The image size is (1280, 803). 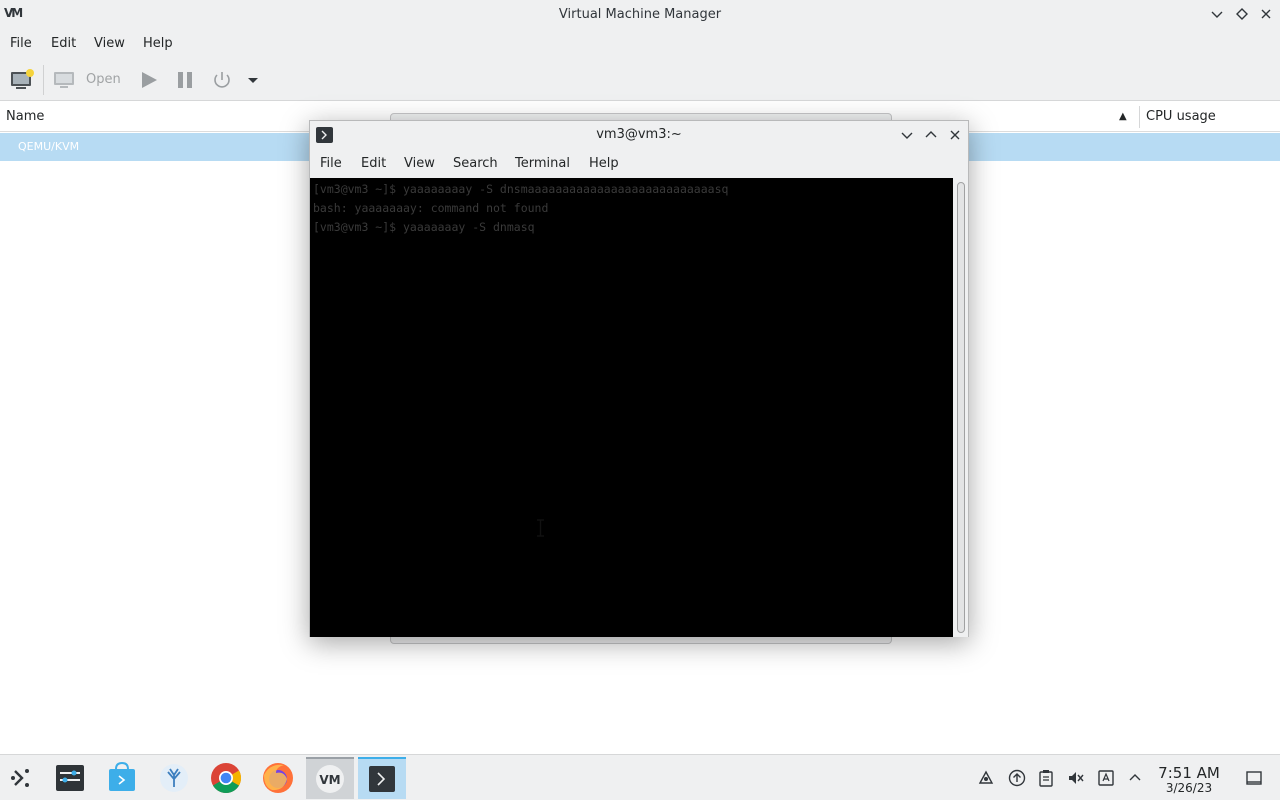 What do you see at coordinates (540, 528) in the screenshot?
I see `text-cursor-icon` at bounding box center [540, 528].